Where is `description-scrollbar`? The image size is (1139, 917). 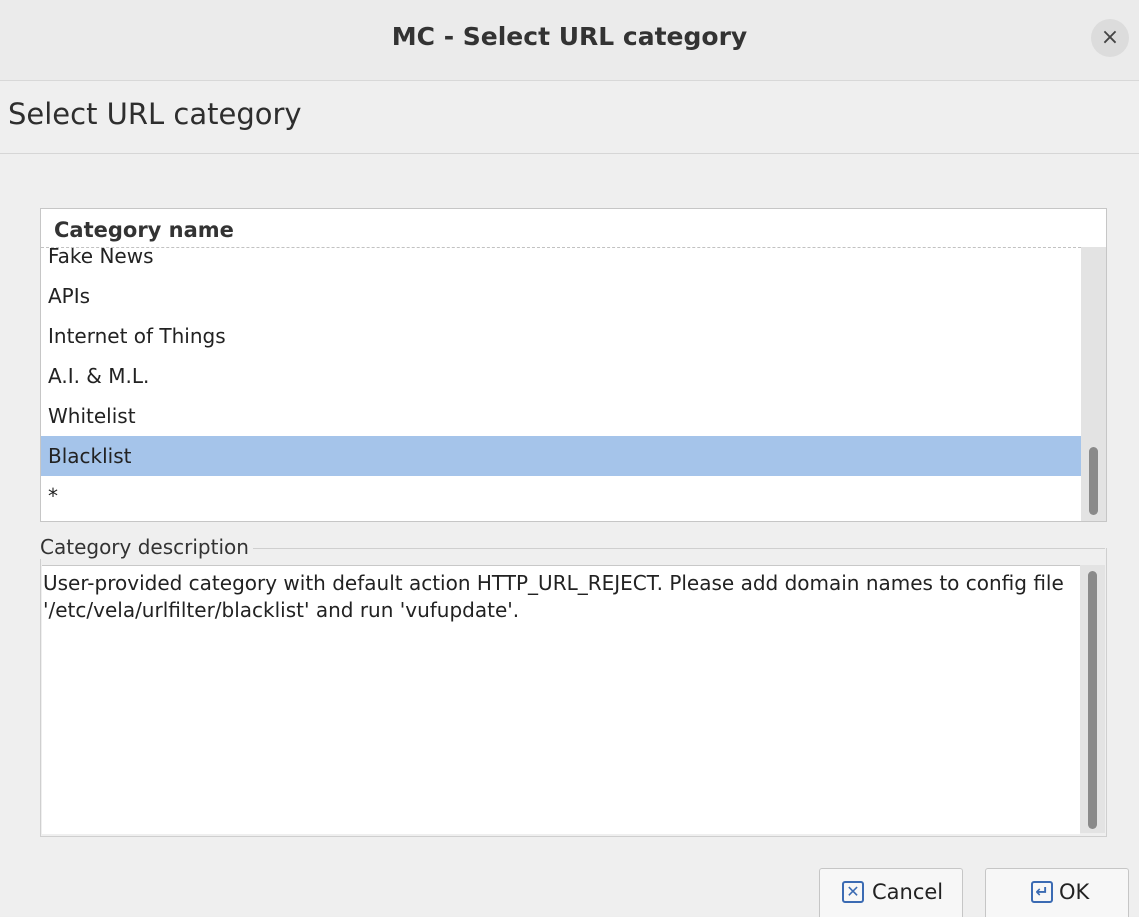 description-scrollbar is located at coordinates (1092, 699).